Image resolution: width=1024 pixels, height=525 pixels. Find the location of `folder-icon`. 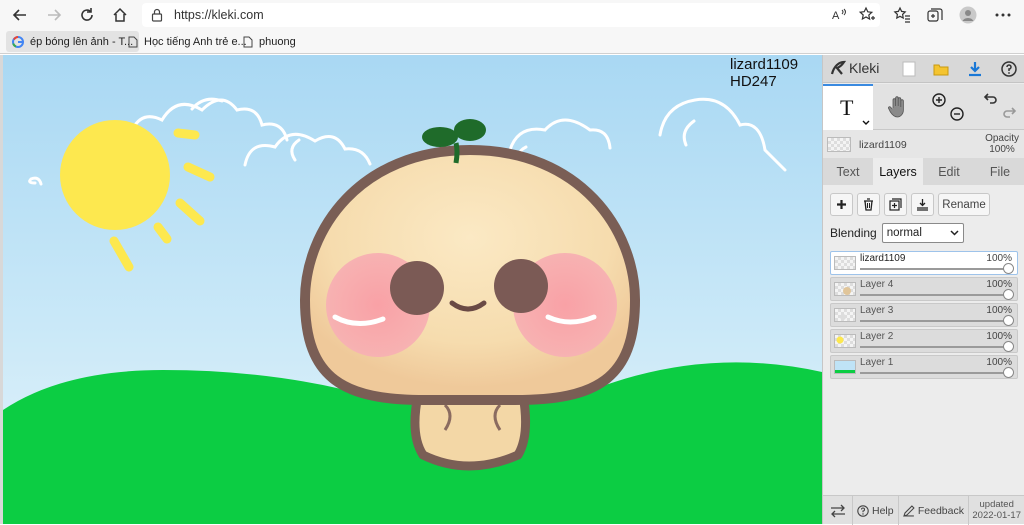

folder-icon is located at coordinates (941, 70).